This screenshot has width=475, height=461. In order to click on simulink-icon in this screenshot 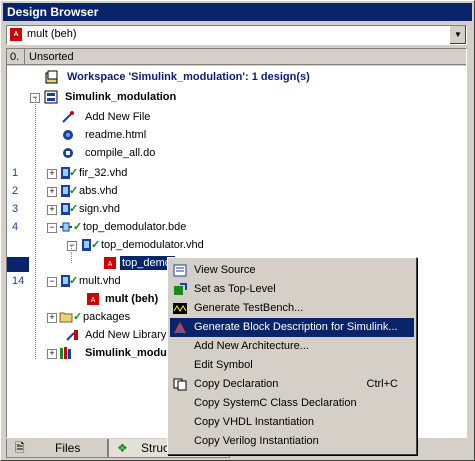, I will do `click(180, 327)`.